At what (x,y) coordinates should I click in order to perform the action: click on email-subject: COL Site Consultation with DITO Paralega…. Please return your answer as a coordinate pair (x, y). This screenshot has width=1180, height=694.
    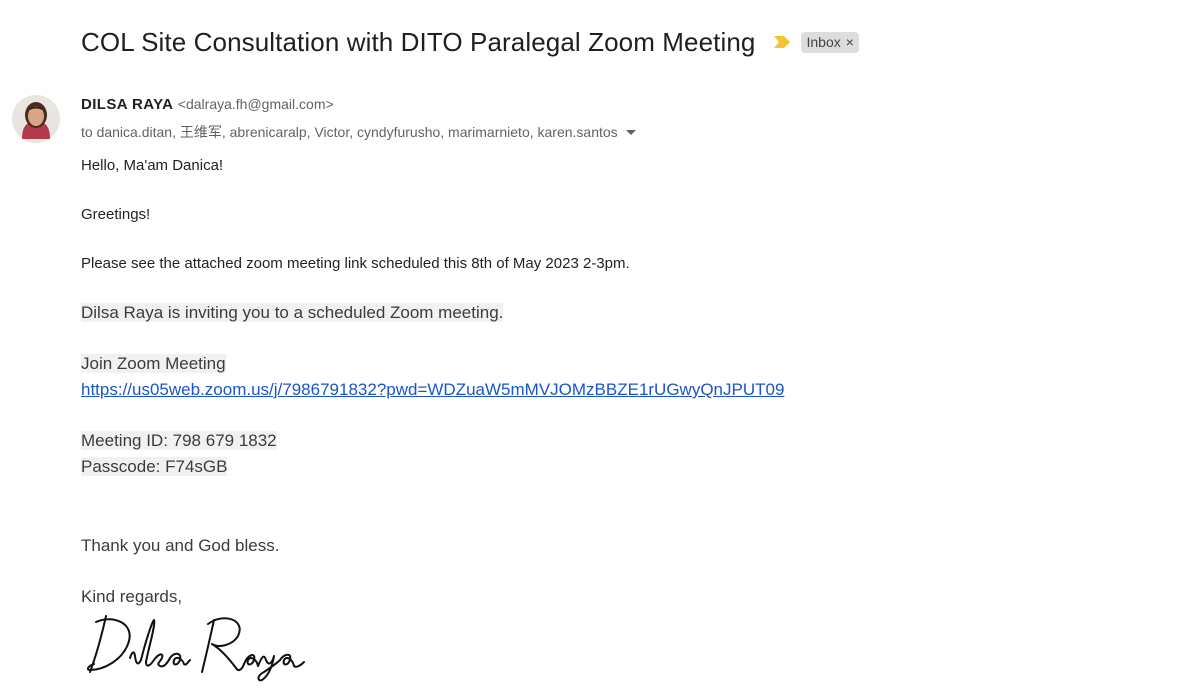
    Looking at the image, I should click on (418, 41).